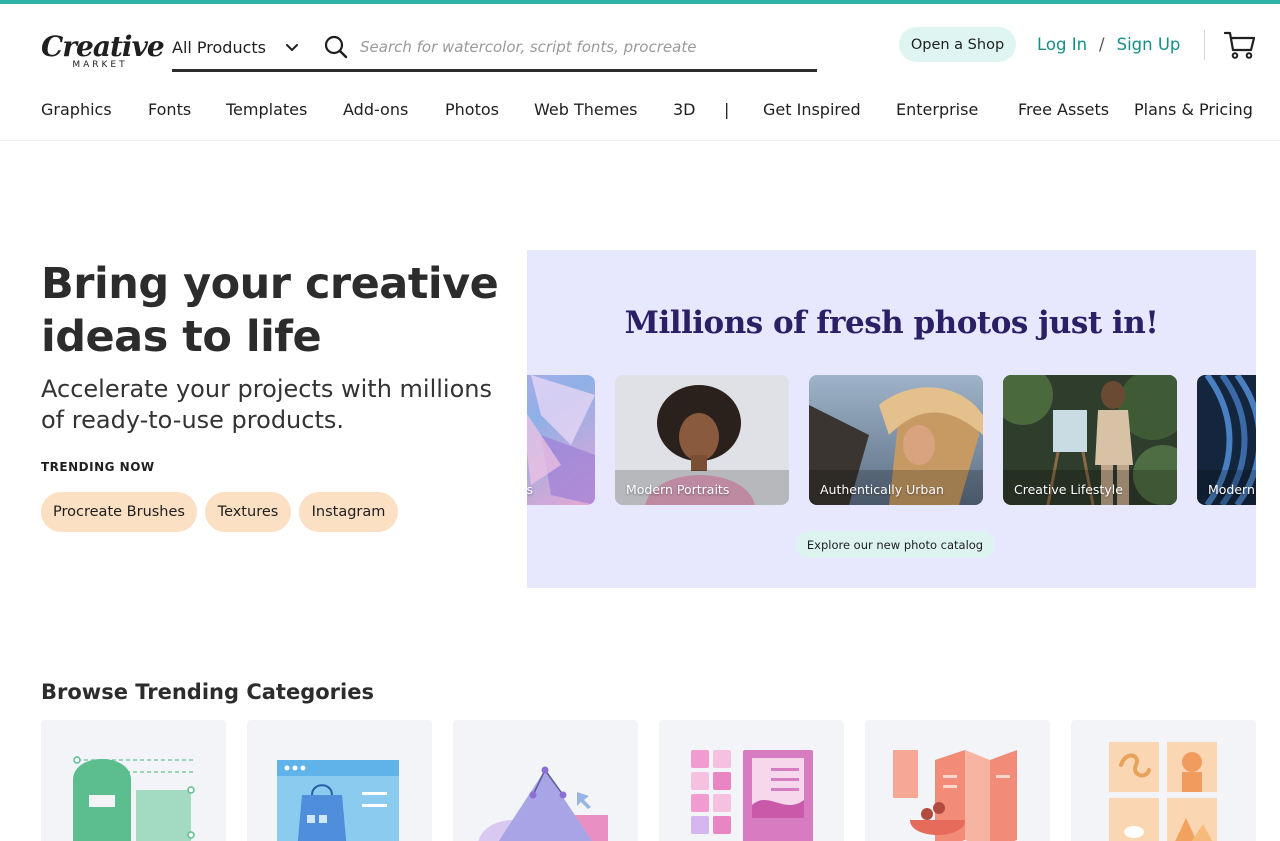 The height and width of the screenshot is (841, 1280). I want to click on photo-card-label: Authentically Urban, so click(882, 489).